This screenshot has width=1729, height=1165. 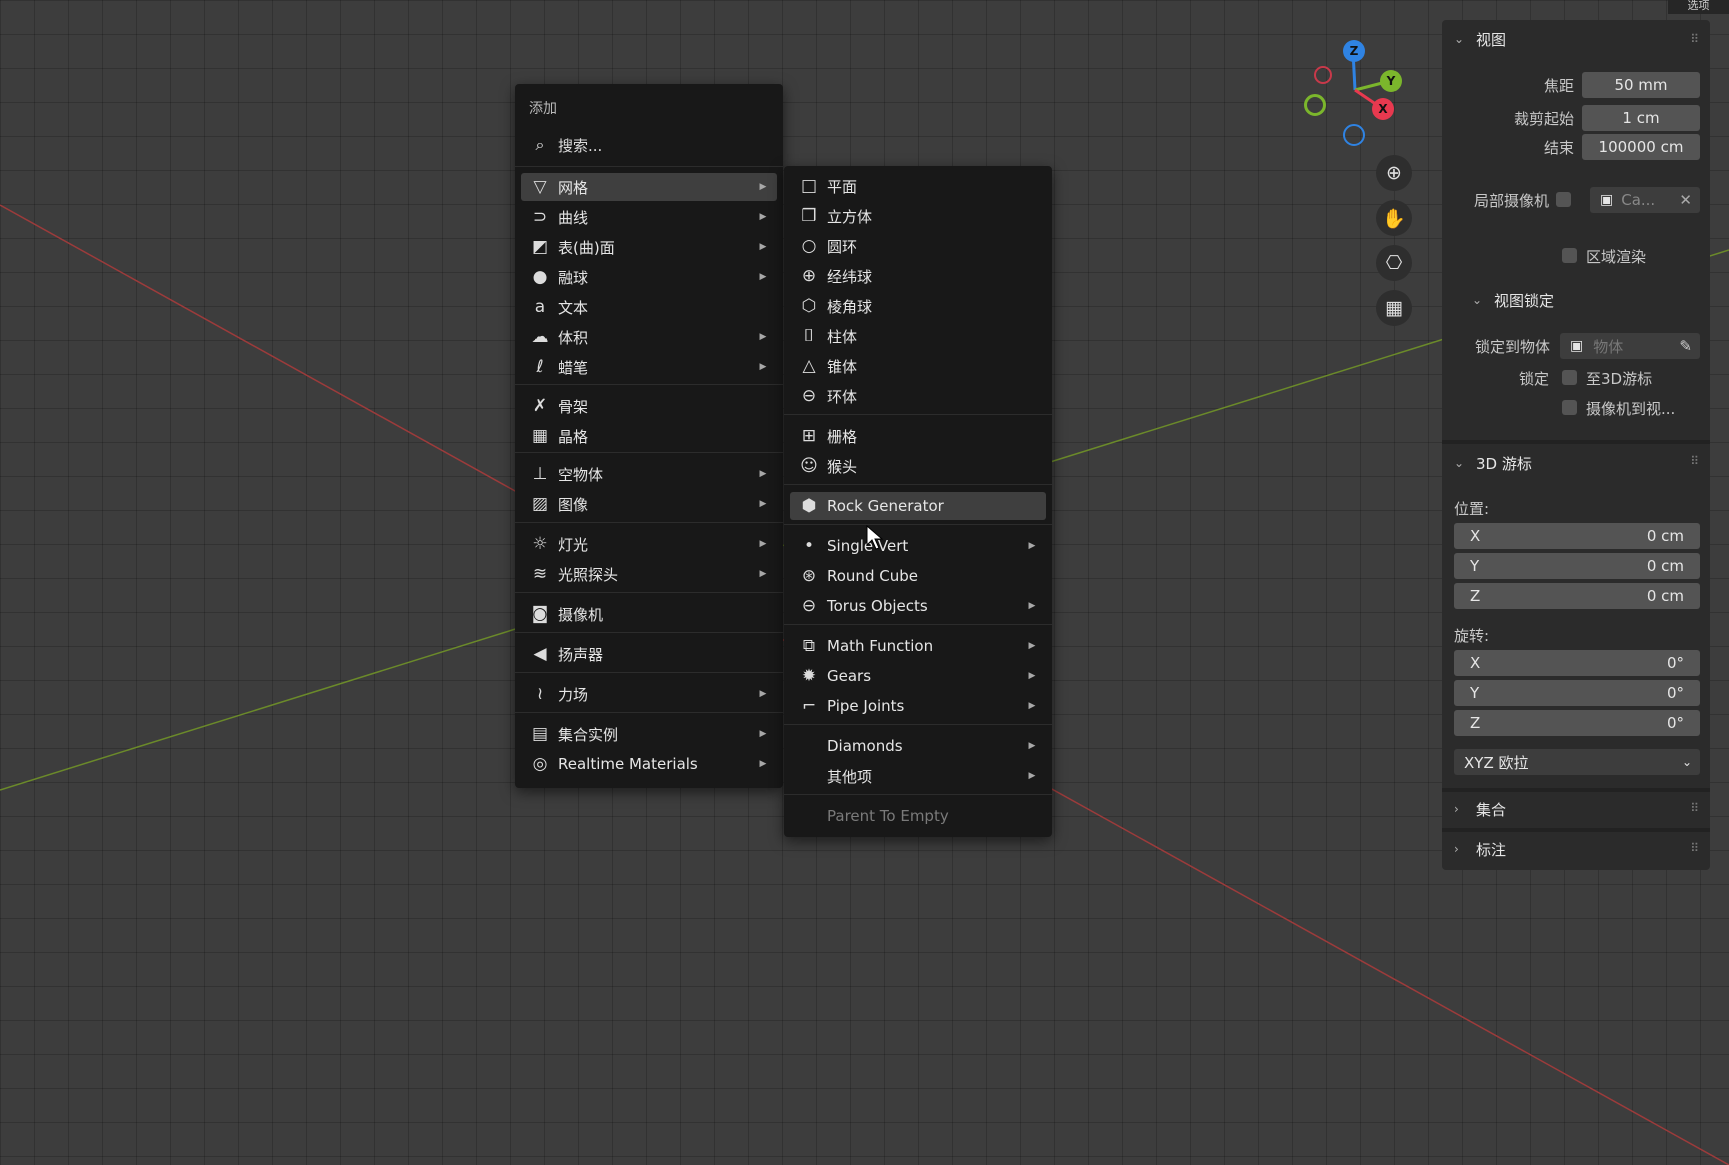 I want to click on mesh-submenu-item: ○ 圆环, so click(x=918, y=246).